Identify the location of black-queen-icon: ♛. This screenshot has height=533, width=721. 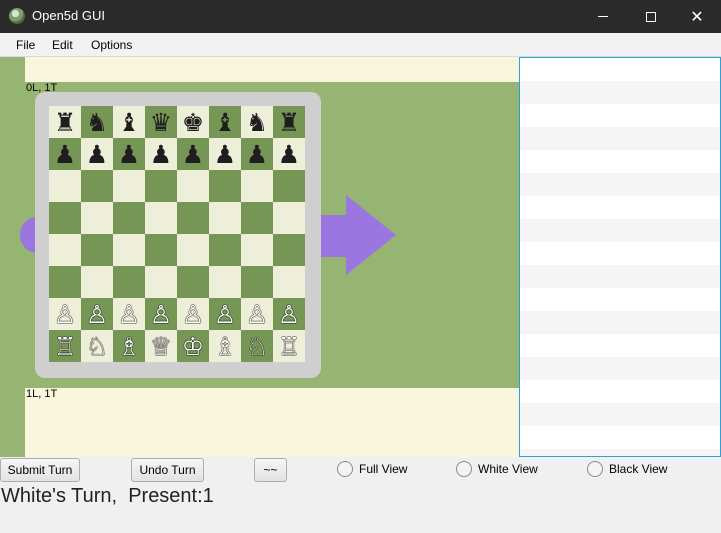
(161, 122).